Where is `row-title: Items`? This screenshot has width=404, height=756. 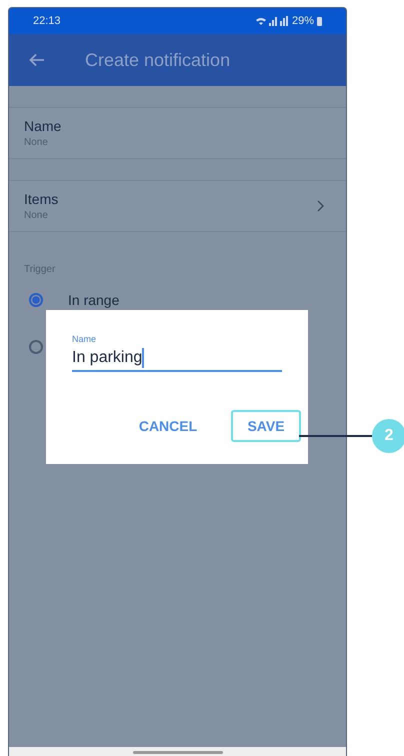 row-title: Items is located at coordinates (41, 199).